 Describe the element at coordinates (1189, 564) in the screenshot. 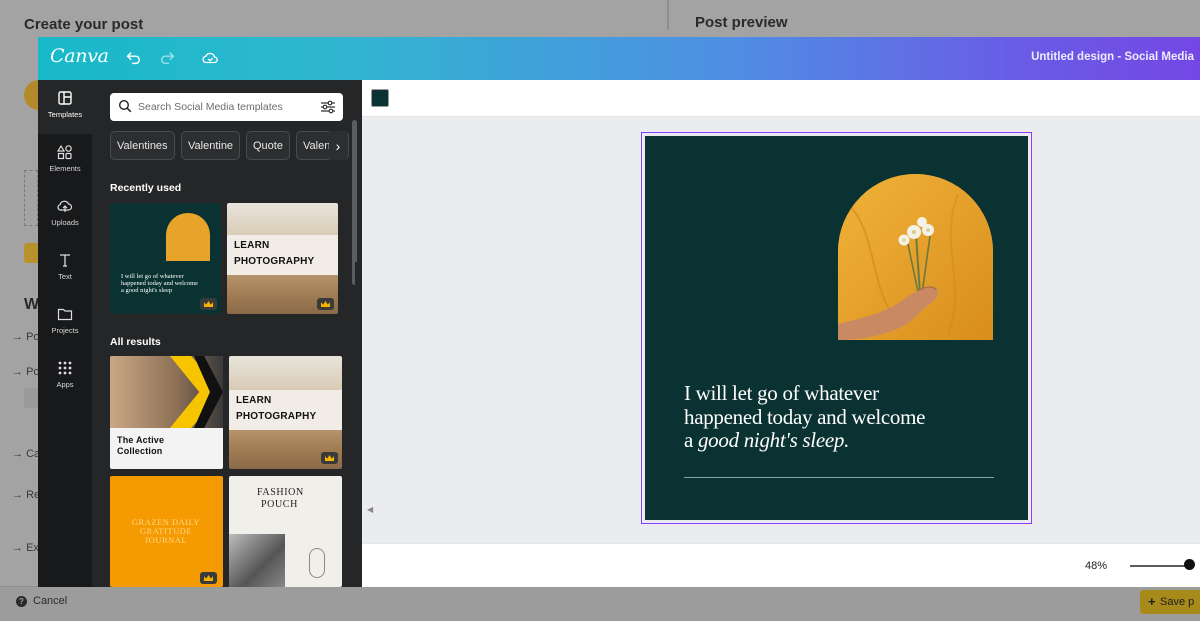

I see `zoom-slider-handle` at that location.